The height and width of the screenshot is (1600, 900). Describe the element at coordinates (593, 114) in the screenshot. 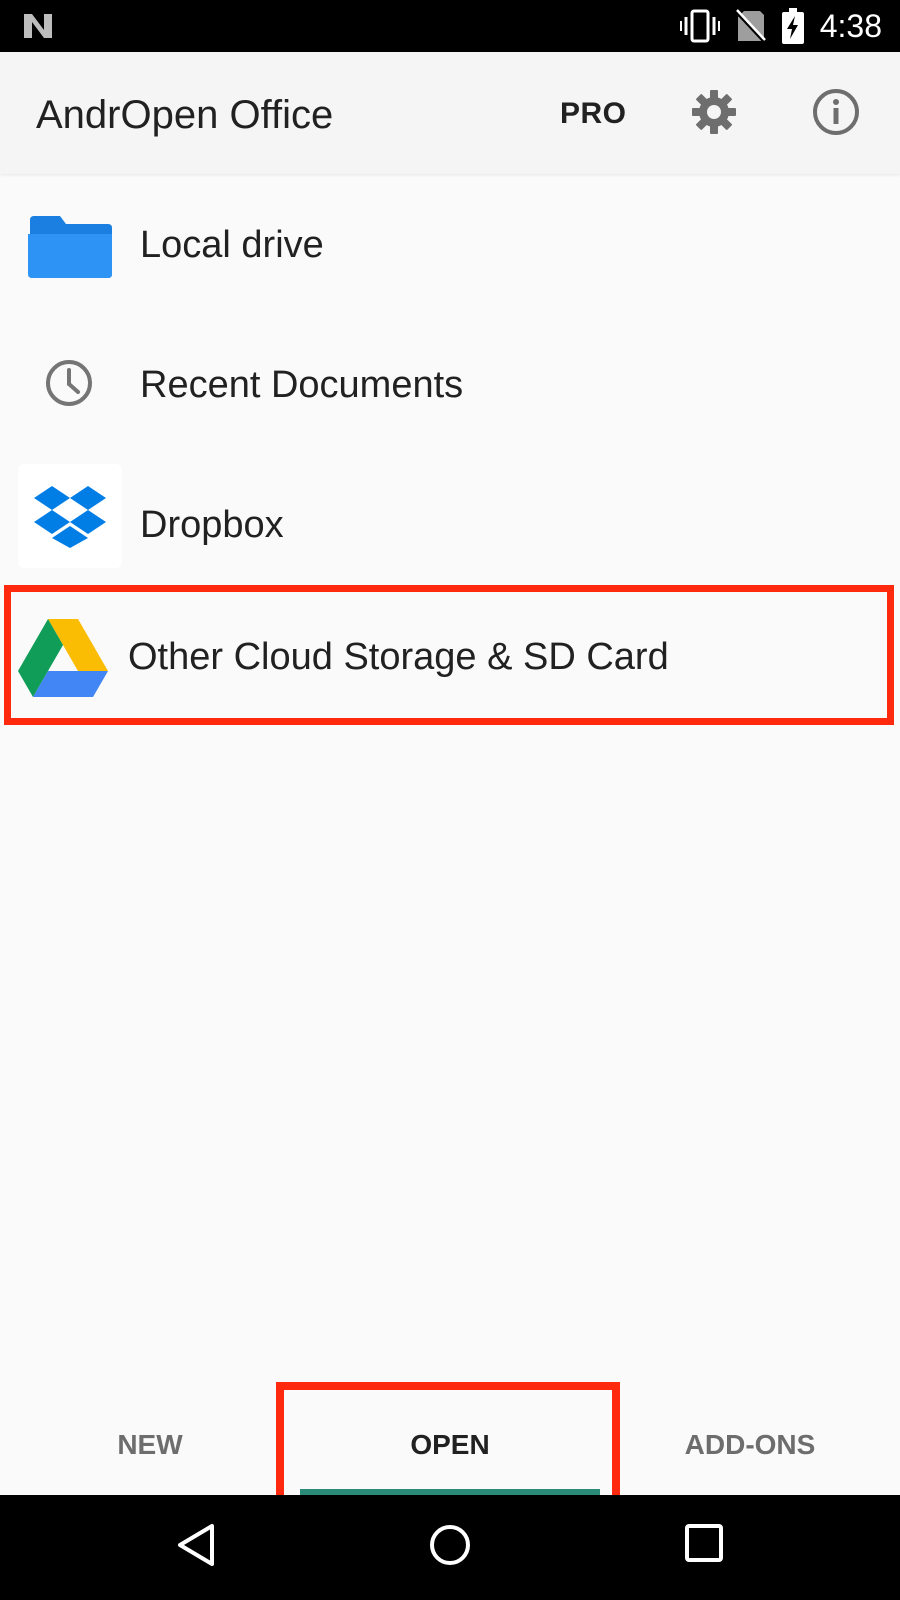

I see `pro-button: PRO` at that location.